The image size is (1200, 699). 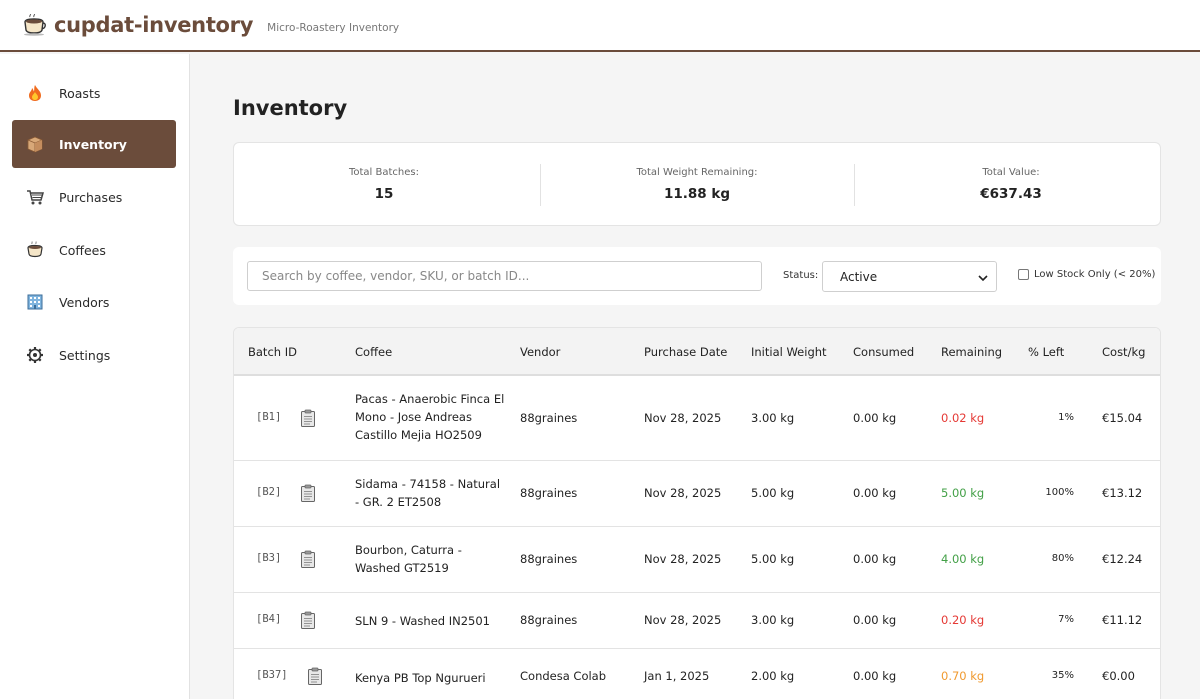 What do you see at coordinates (563, 676) in the screenshot?
I see `vendor: Condesa Colab` at bounding box center [563, 676].